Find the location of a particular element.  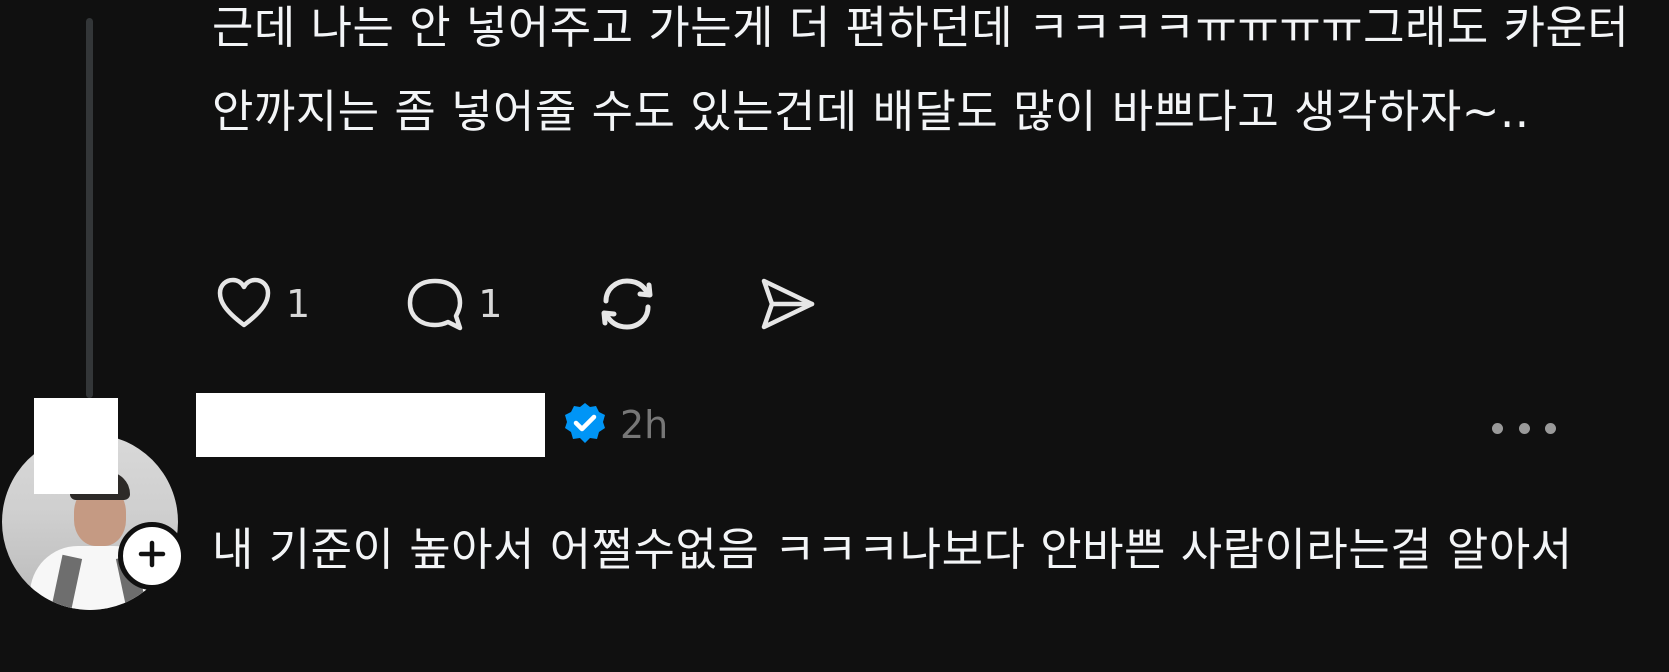

thread-line is located at coordinates (89, 208).